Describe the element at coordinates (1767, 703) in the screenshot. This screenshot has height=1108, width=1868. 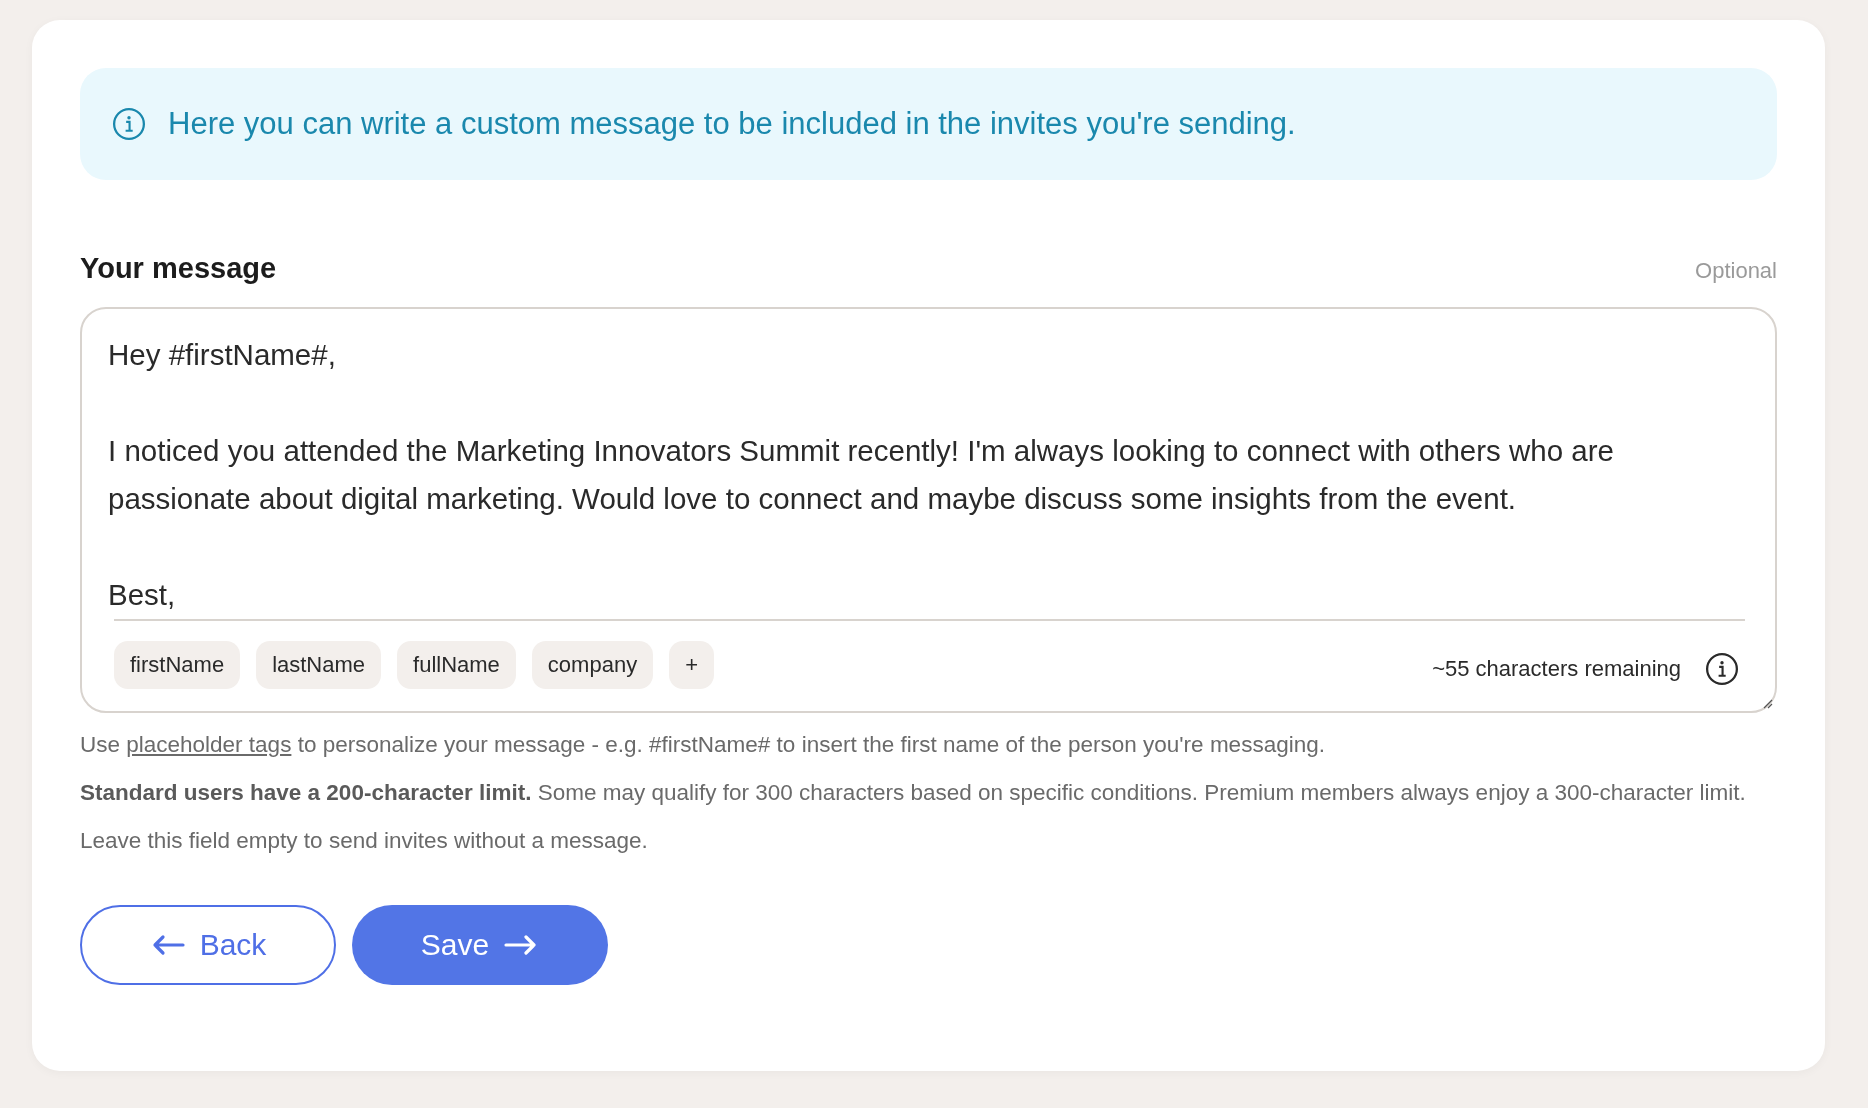
I see `resize-handle-icon` at that location.